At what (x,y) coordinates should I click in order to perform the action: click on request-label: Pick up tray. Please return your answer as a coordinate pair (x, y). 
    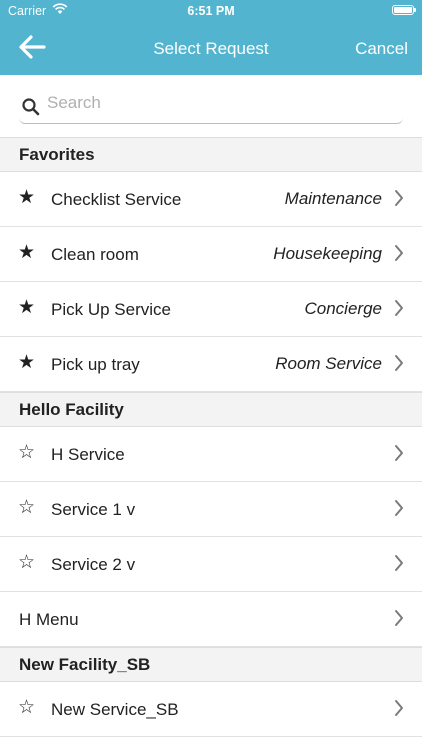
    Looking at the image, I should click on (95, 364).